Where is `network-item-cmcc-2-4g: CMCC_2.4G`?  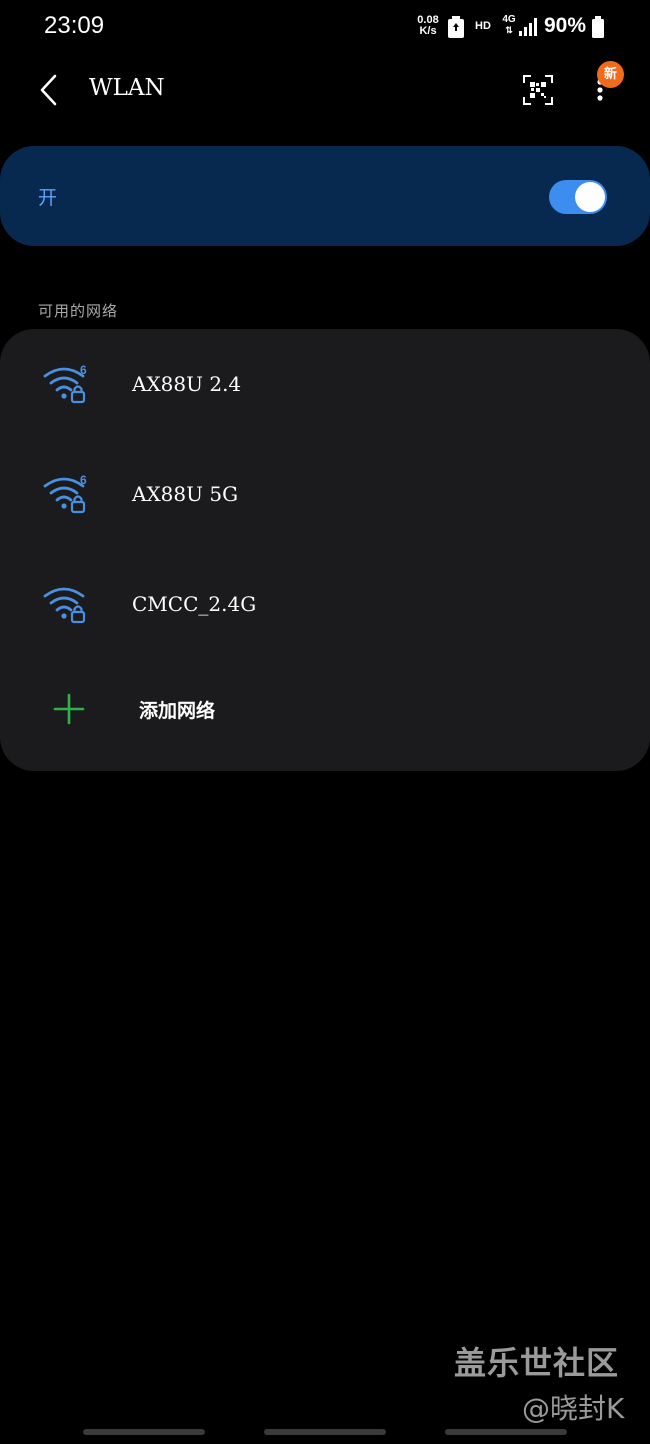
network-item-cmcc-2-4g: CMCC_2.4G is located at coordinates (325, 604).